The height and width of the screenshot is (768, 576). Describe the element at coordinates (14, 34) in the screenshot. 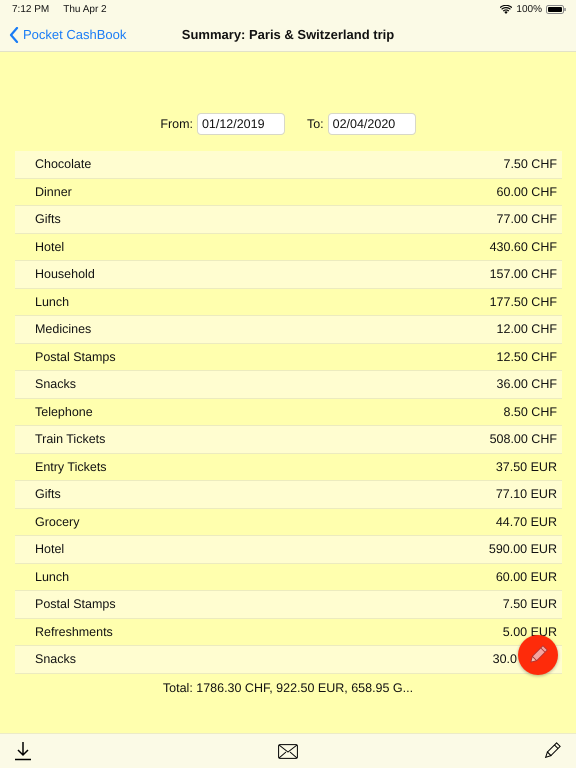

I see `chevron-left-icon` at that location.